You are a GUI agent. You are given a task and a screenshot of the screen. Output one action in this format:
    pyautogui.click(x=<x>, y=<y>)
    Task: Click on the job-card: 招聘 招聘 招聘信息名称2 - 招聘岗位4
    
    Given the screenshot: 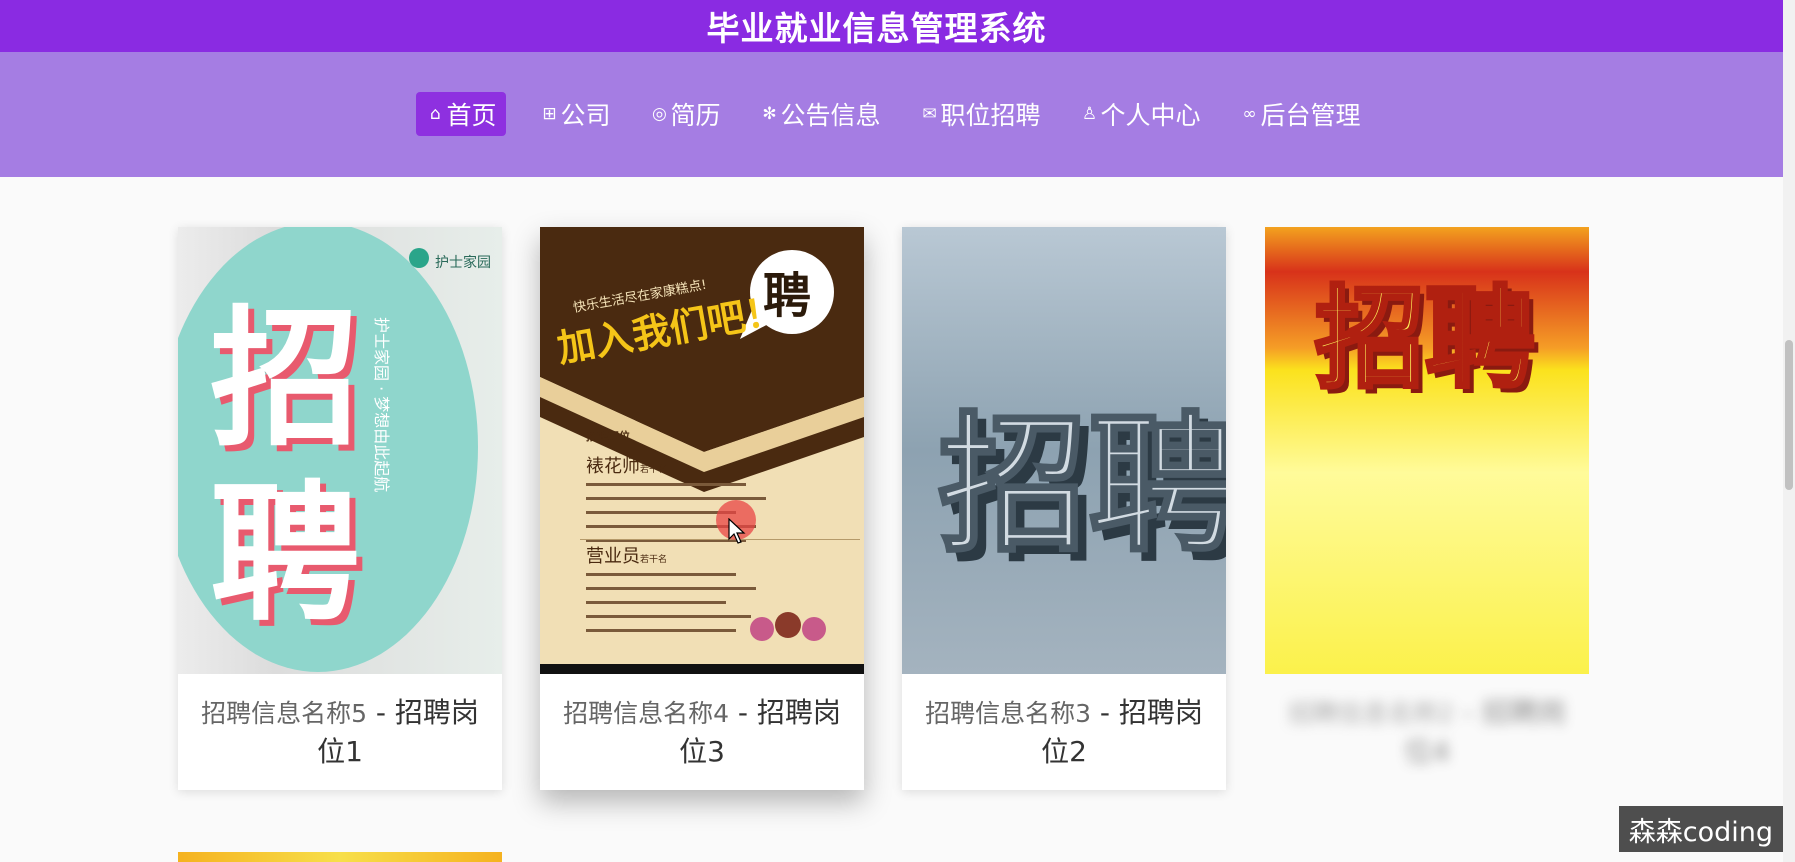 What is the action you would take?
    pyautogui.click(x=1427, y=508)
    